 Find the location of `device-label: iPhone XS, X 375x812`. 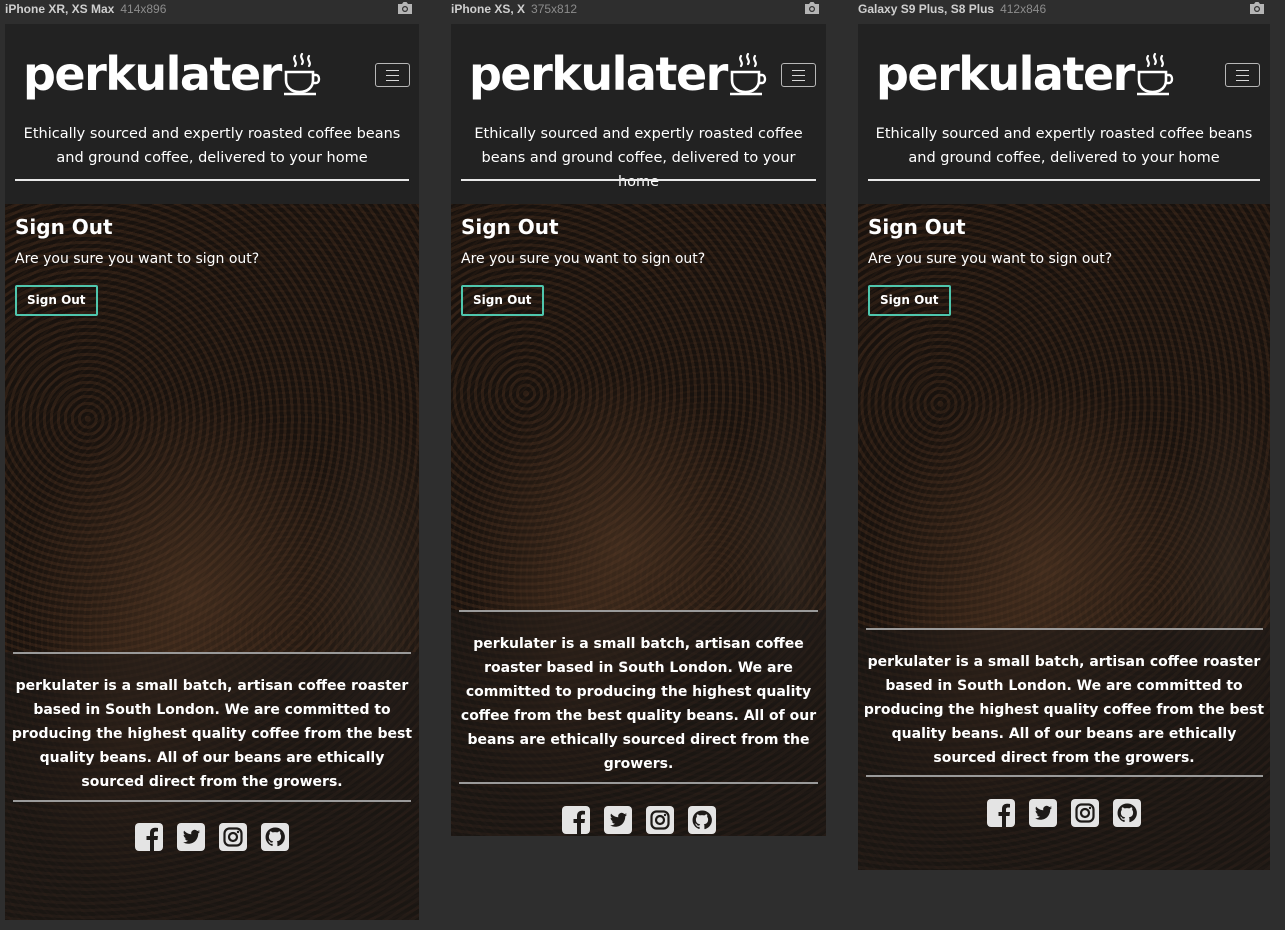

device-label: iPhone XS, X 375x812 is located at coordinates (514, 9).